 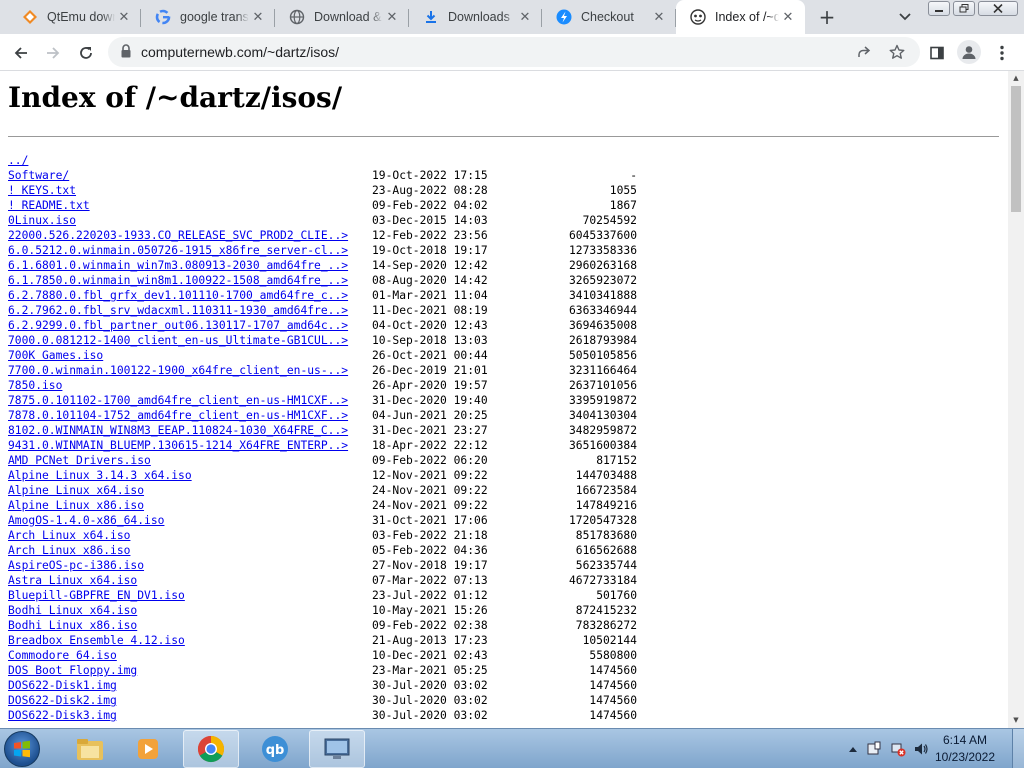 I want to click on file-size: 1474560, so click(x=613, y=700).